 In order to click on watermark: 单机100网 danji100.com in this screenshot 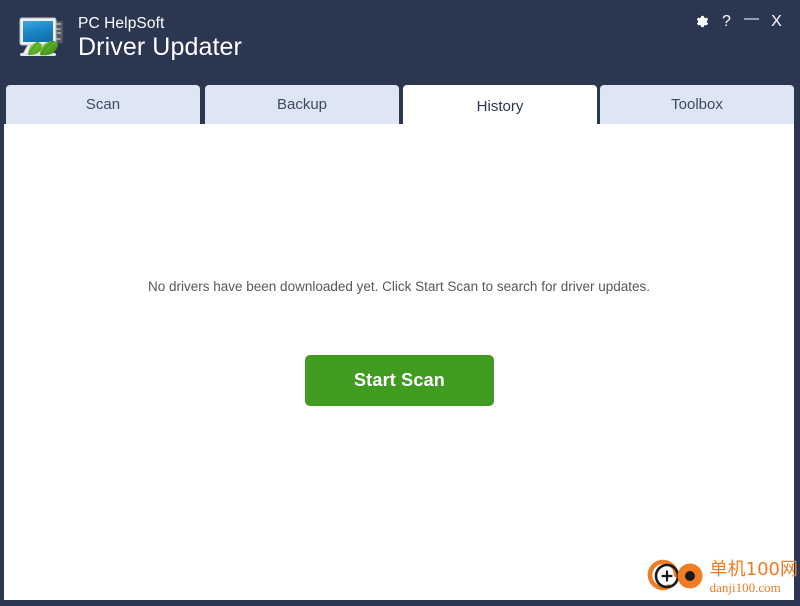, I will do `click(722, 577)`.